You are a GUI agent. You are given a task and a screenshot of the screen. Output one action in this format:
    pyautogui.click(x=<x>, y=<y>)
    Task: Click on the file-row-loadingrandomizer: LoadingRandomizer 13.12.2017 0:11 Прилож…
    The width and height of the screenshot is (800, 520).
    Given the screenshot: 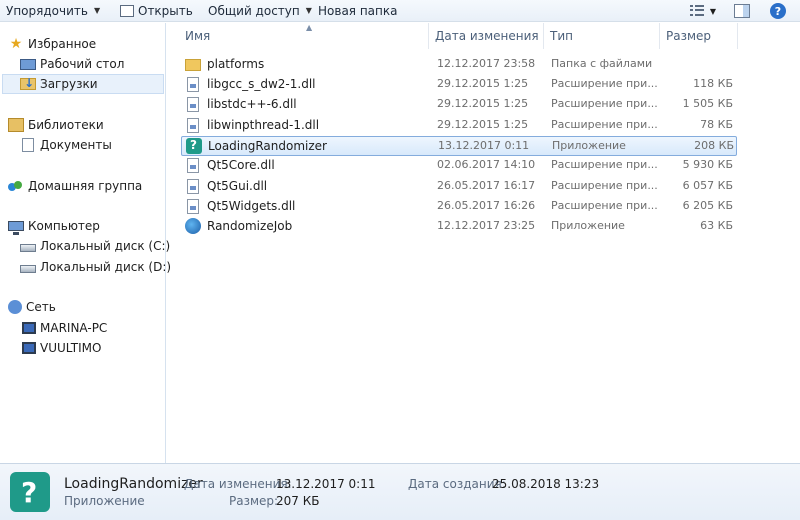 What is the action you would take?
    pyautogui.click(x=459, y=146)
    